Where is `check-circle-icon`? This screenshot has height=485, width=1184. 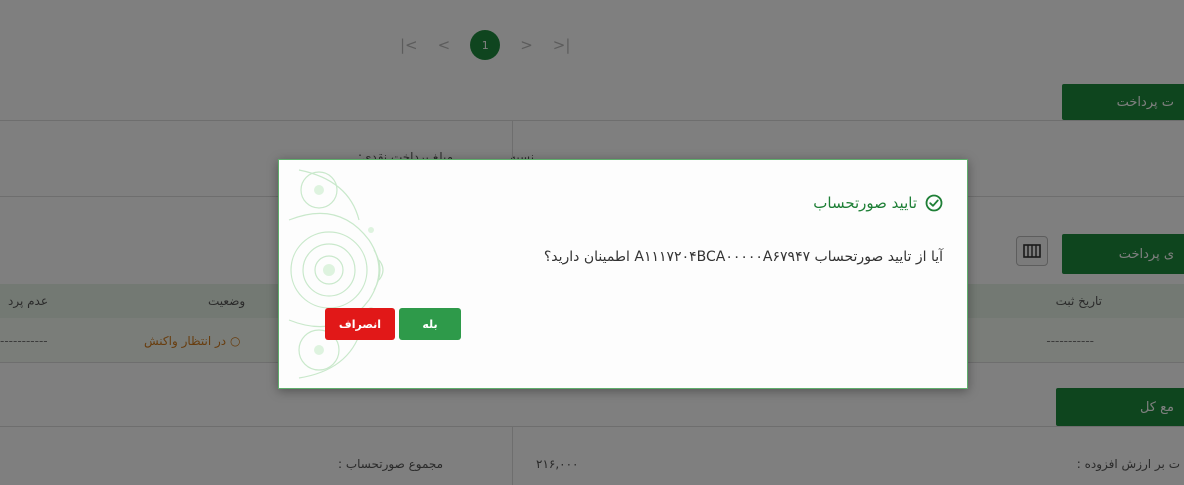 check-circle-icon is located at coordinates (934, 203).